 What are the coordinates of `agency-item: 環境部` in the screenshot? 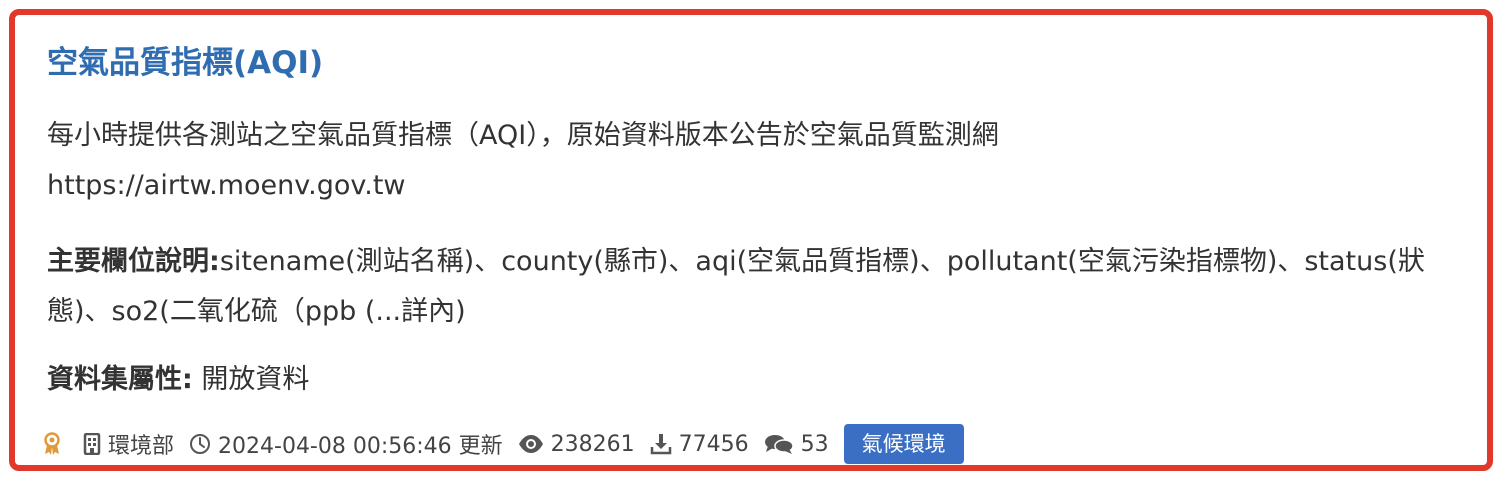 It's located at (128, 444).